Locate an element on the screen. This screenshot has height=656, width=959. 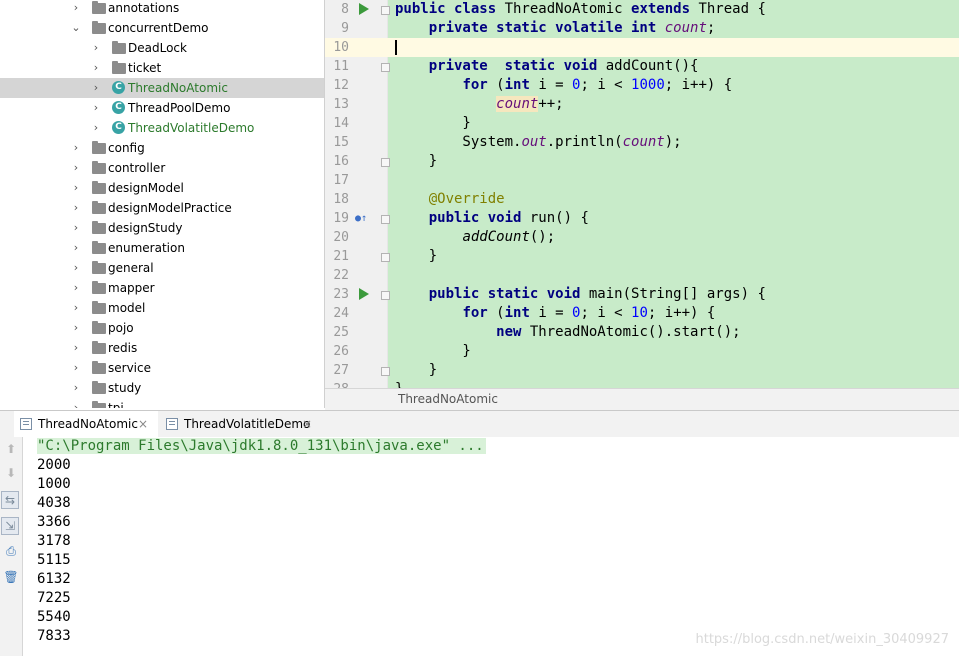
override-gutter-icon: ●↑ is located at coordinates (362, 219).